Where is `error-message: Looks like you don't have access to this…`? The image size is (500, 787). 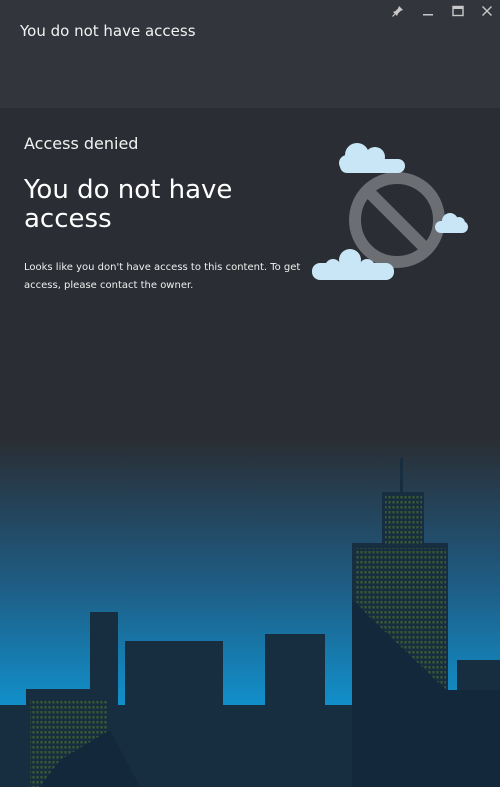 error-message: Looks like you don't have access to this… is located at coordinates (162, 276).